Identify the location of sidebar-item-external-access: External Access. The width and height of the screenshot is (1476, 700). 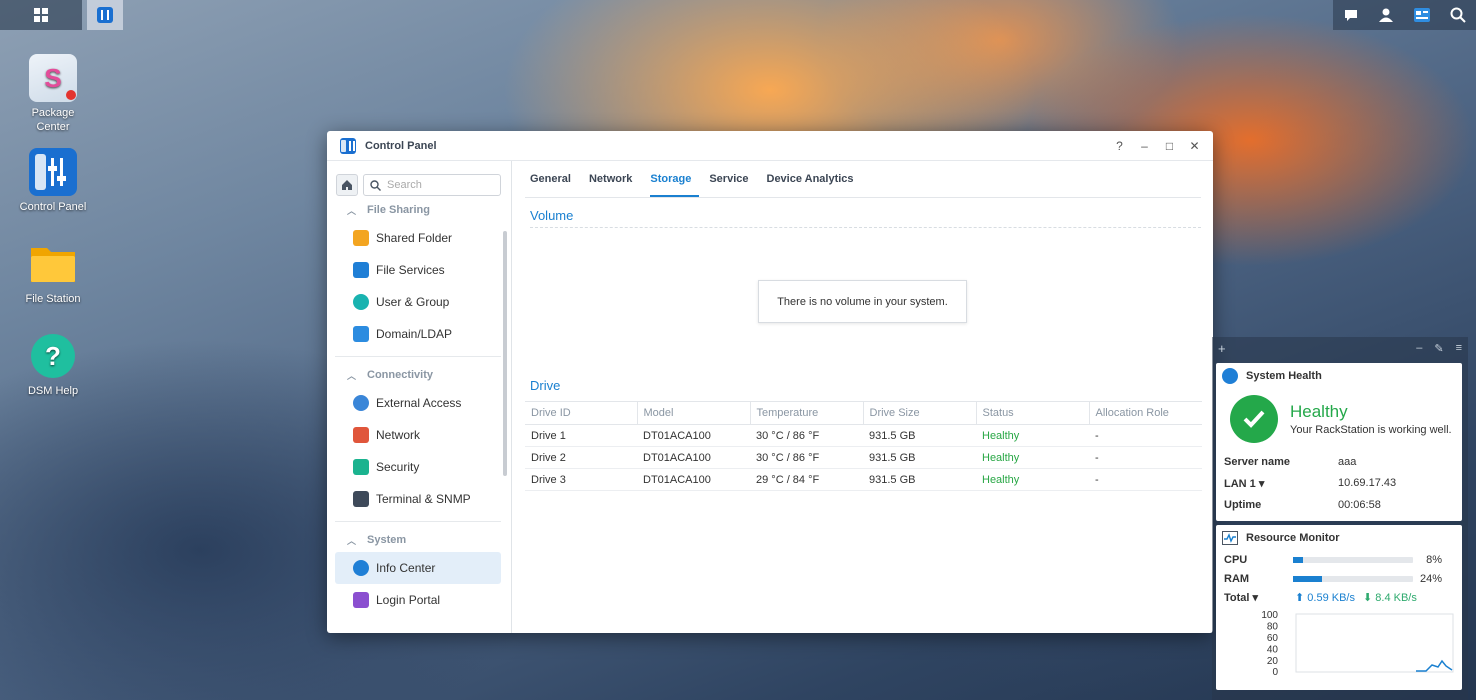
(418, 403).